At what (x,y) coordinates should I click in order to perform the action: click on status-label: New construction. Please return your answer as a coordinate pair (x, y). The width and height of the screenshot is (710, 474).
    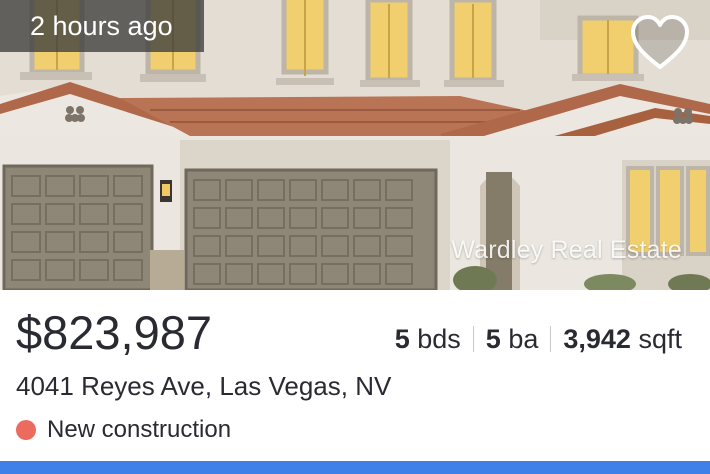
    Looking at the image, I should click on (139, 429).